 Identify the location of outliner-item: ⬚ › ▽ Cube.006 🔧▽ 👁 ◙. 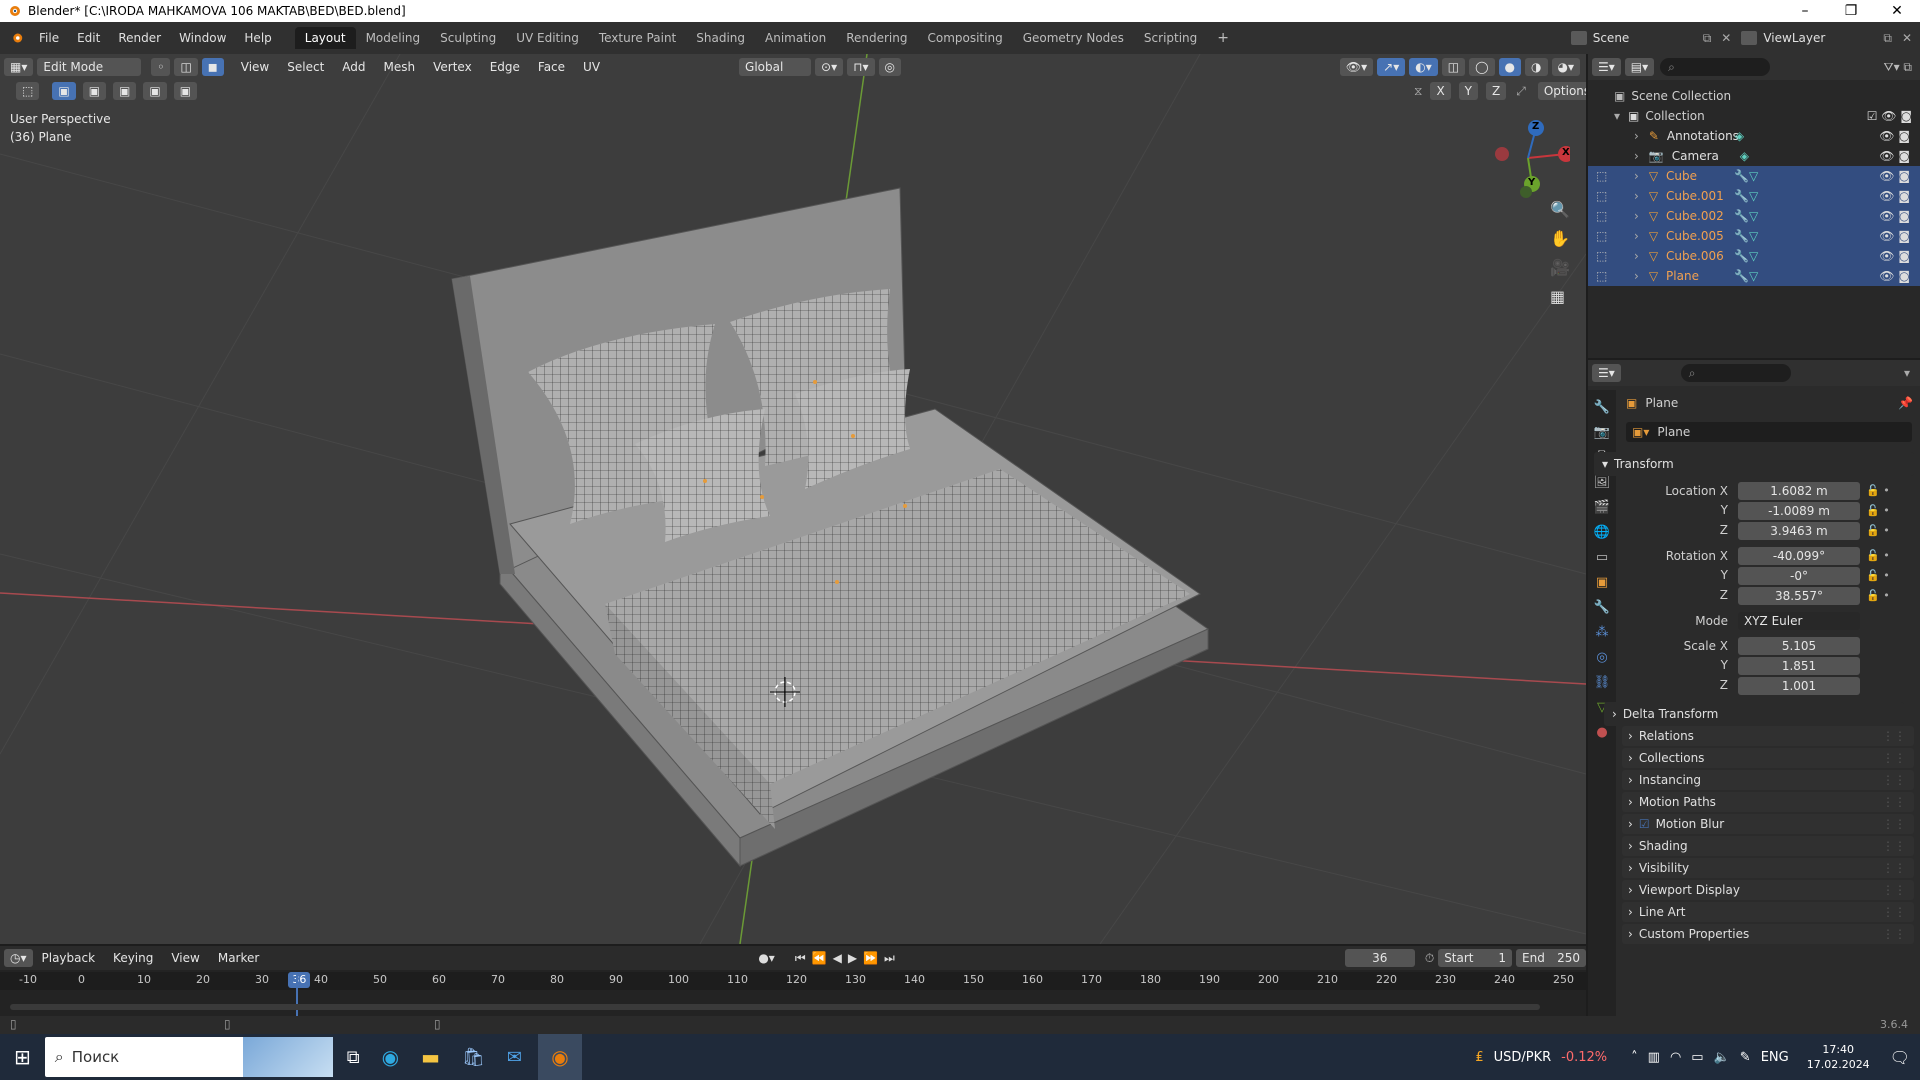
(1754, 256).